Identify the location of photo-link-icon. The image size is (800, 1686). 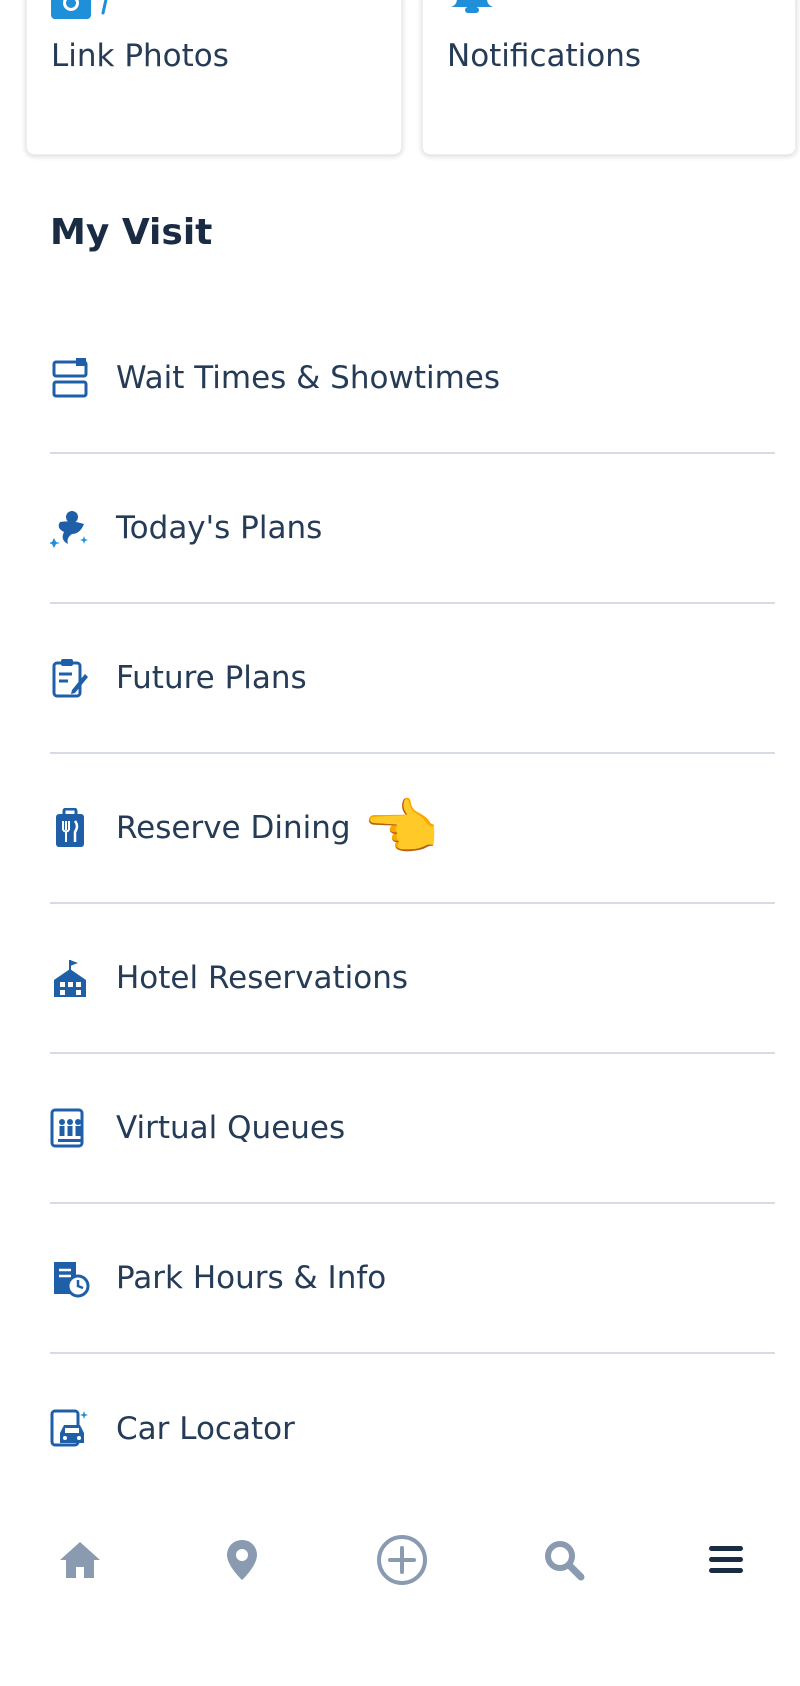
(83, 12).